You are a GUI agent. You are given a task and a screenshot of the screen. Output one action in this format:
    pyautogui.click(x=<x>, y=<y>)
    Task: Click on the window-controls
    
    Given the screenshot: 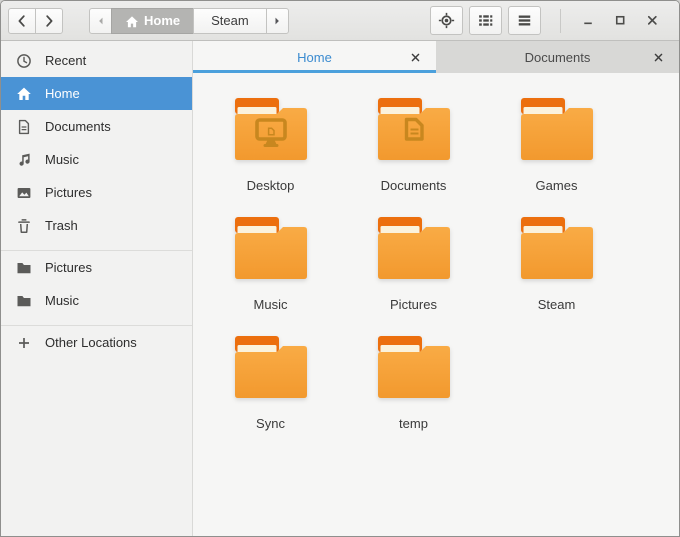 What is the action you would take?
    pyautogui.click(x=620, y=21)
    